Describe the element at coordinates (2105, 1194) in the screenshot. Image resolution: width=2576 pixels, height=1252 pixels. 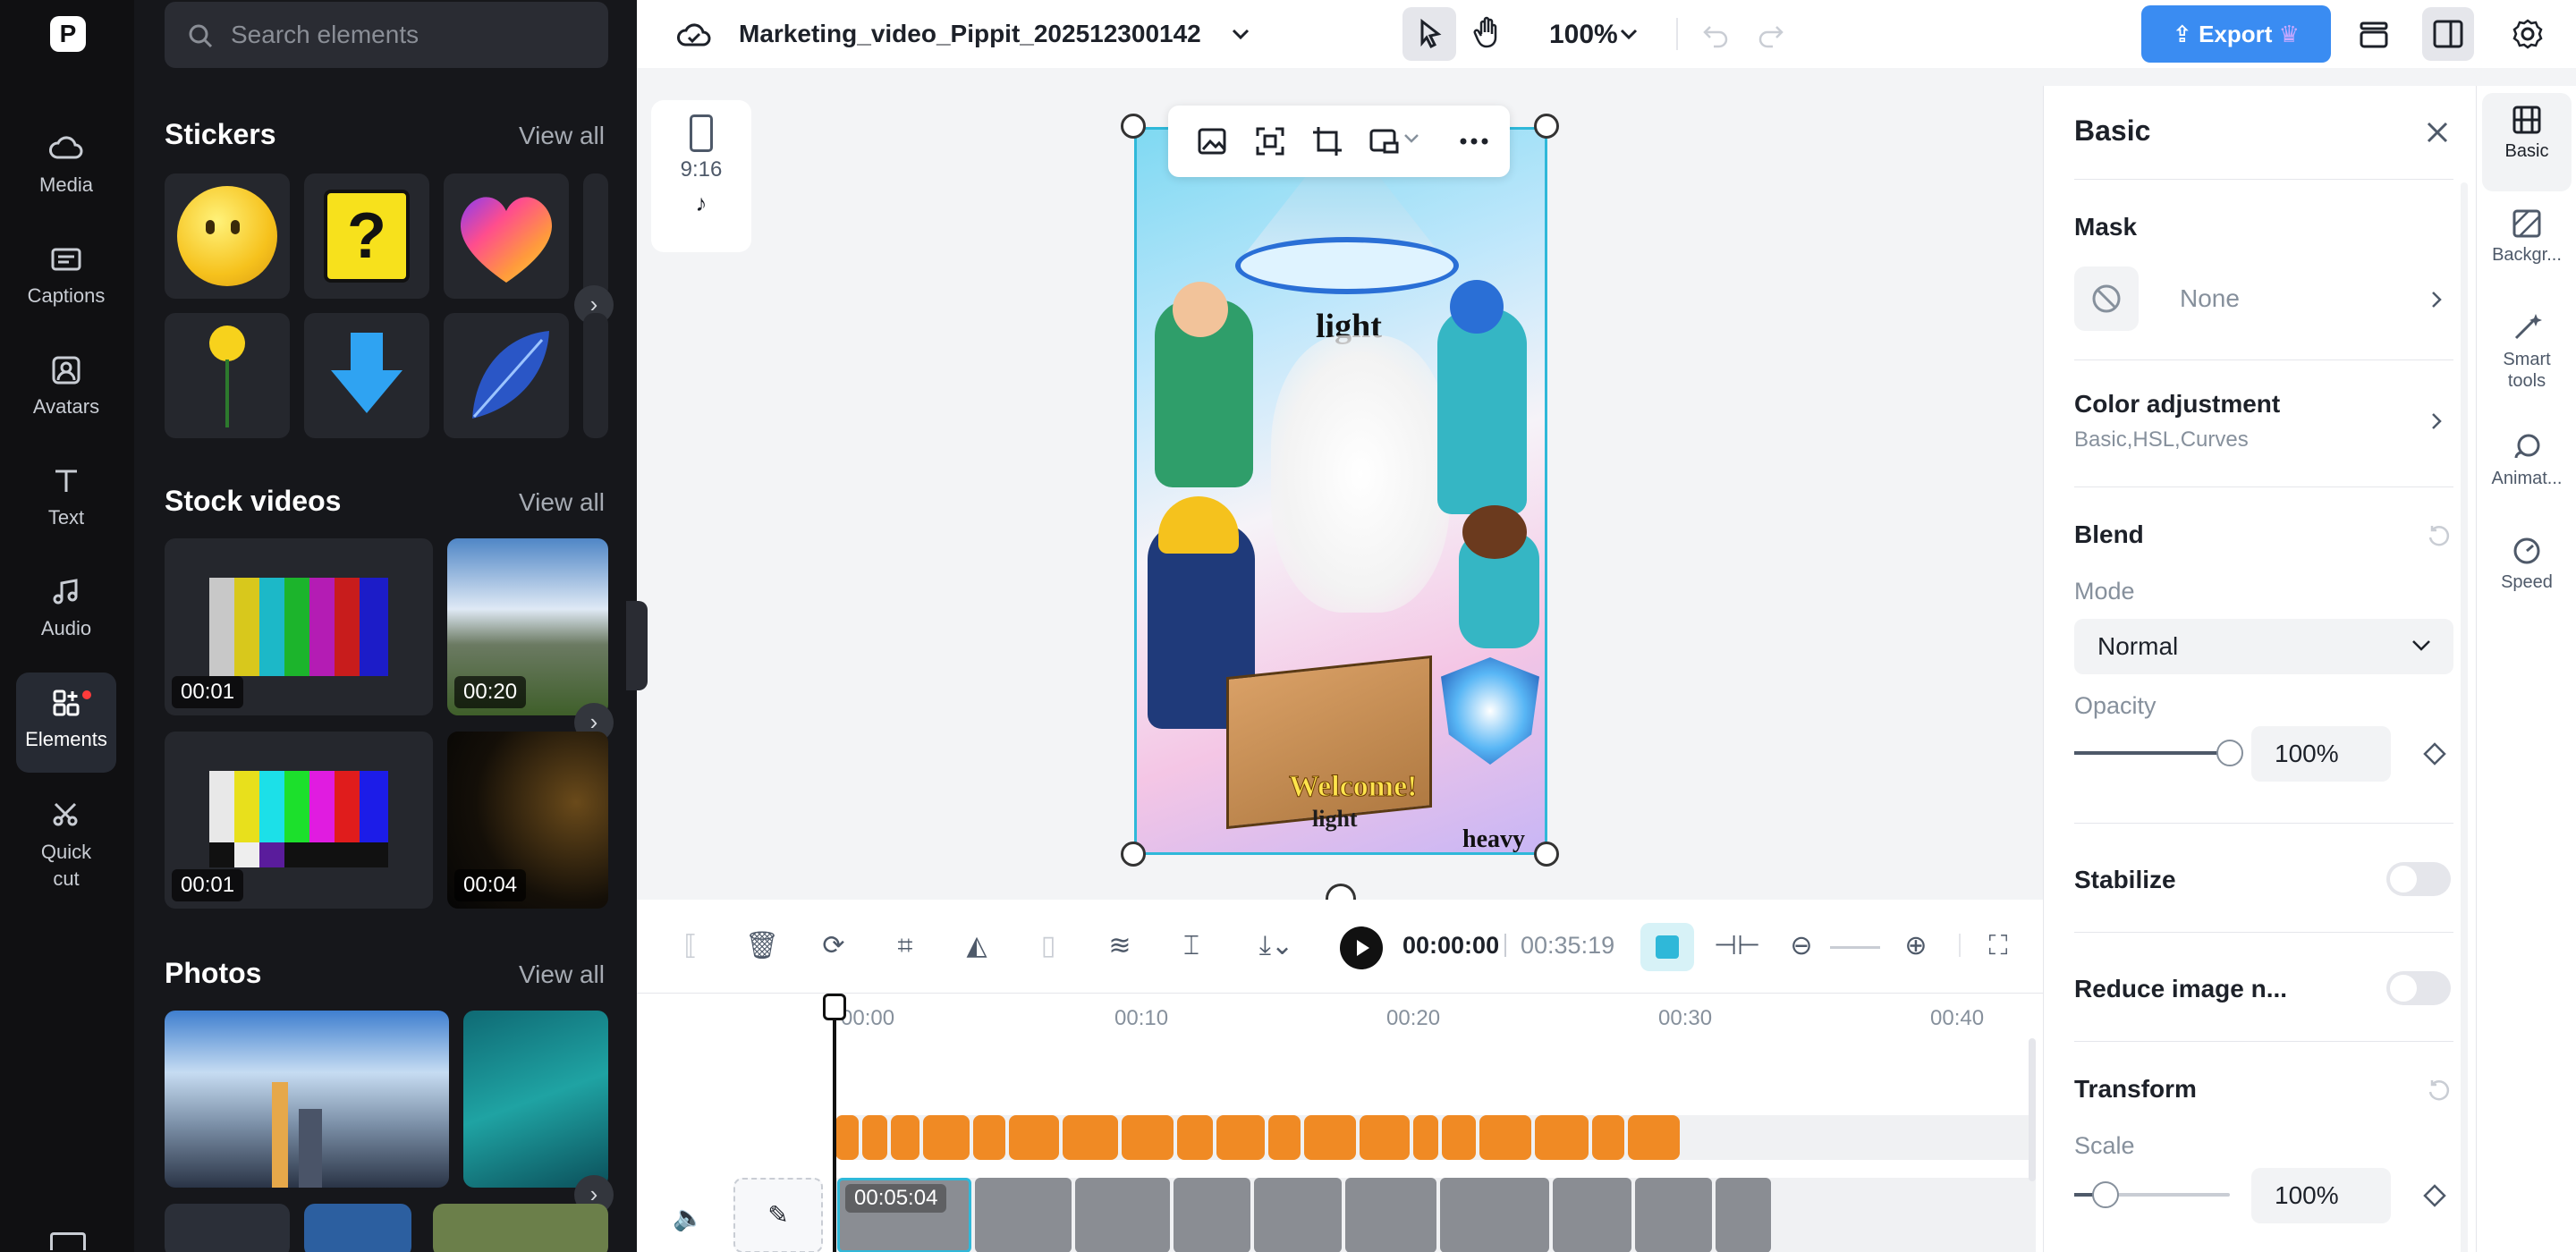
I see `scale-slider-knob` at that location.